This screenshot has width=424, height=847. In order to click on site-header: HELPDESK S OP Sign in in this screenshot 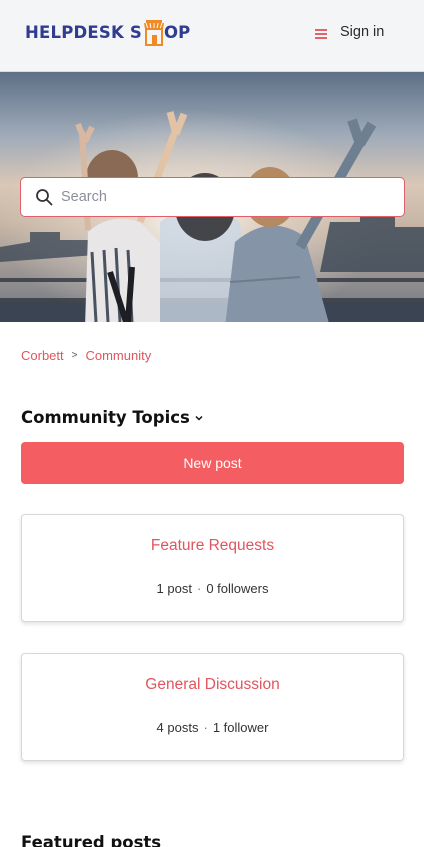, I will do `click(212, 36)`.